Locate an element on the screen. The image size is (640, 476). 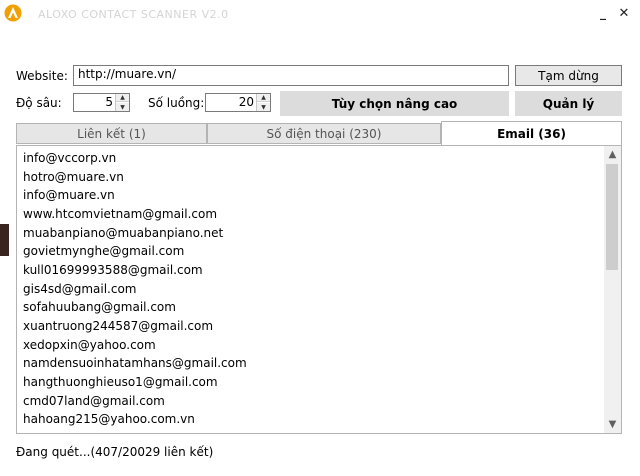
threads-up-arrow-icon: ▲ is located at coordinates (263, 98).